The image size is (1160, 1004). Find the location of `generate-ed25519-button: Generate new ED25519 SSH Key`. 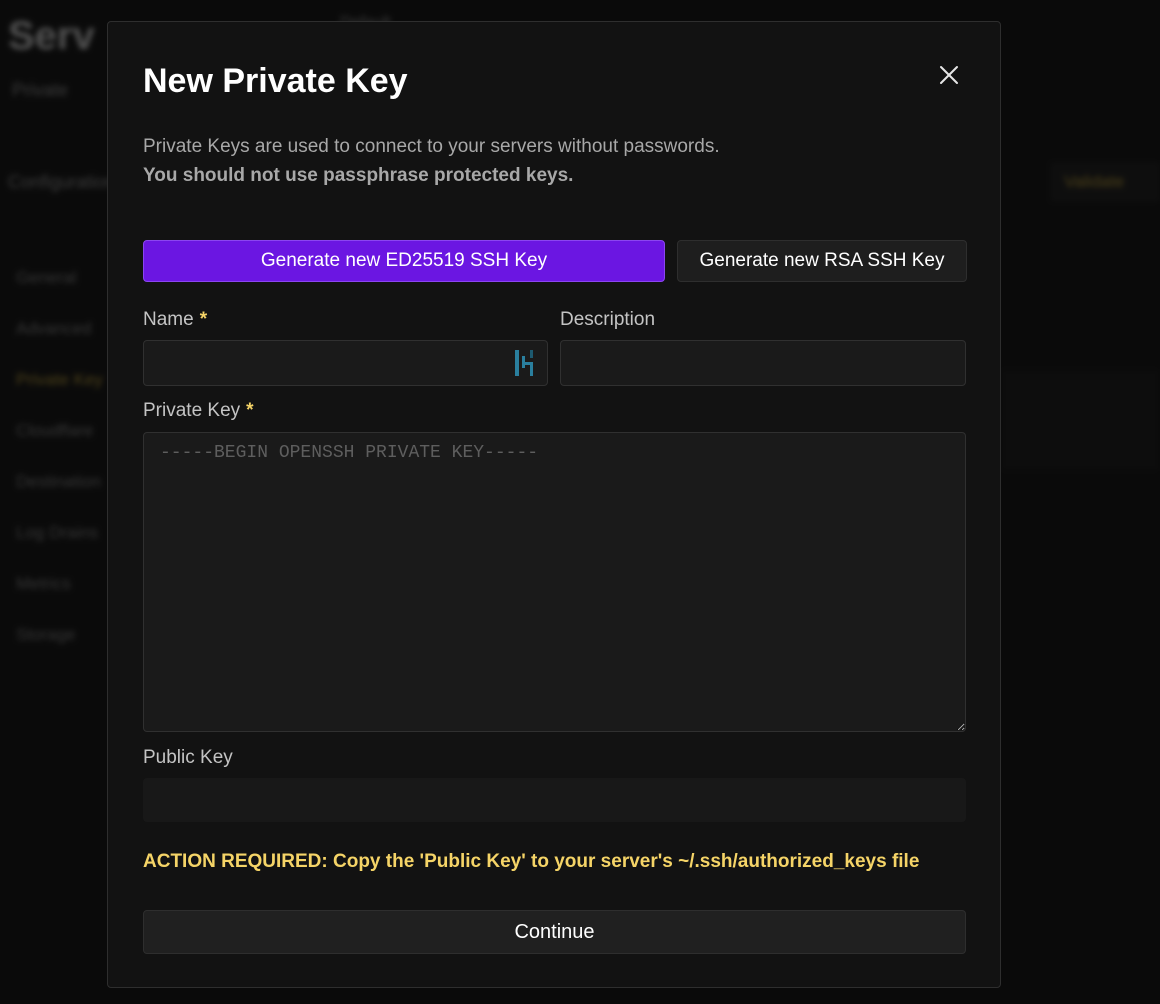

generate-ed25519-button: Generate new ED25519 SSH Key is located at coordinates (404, 261).